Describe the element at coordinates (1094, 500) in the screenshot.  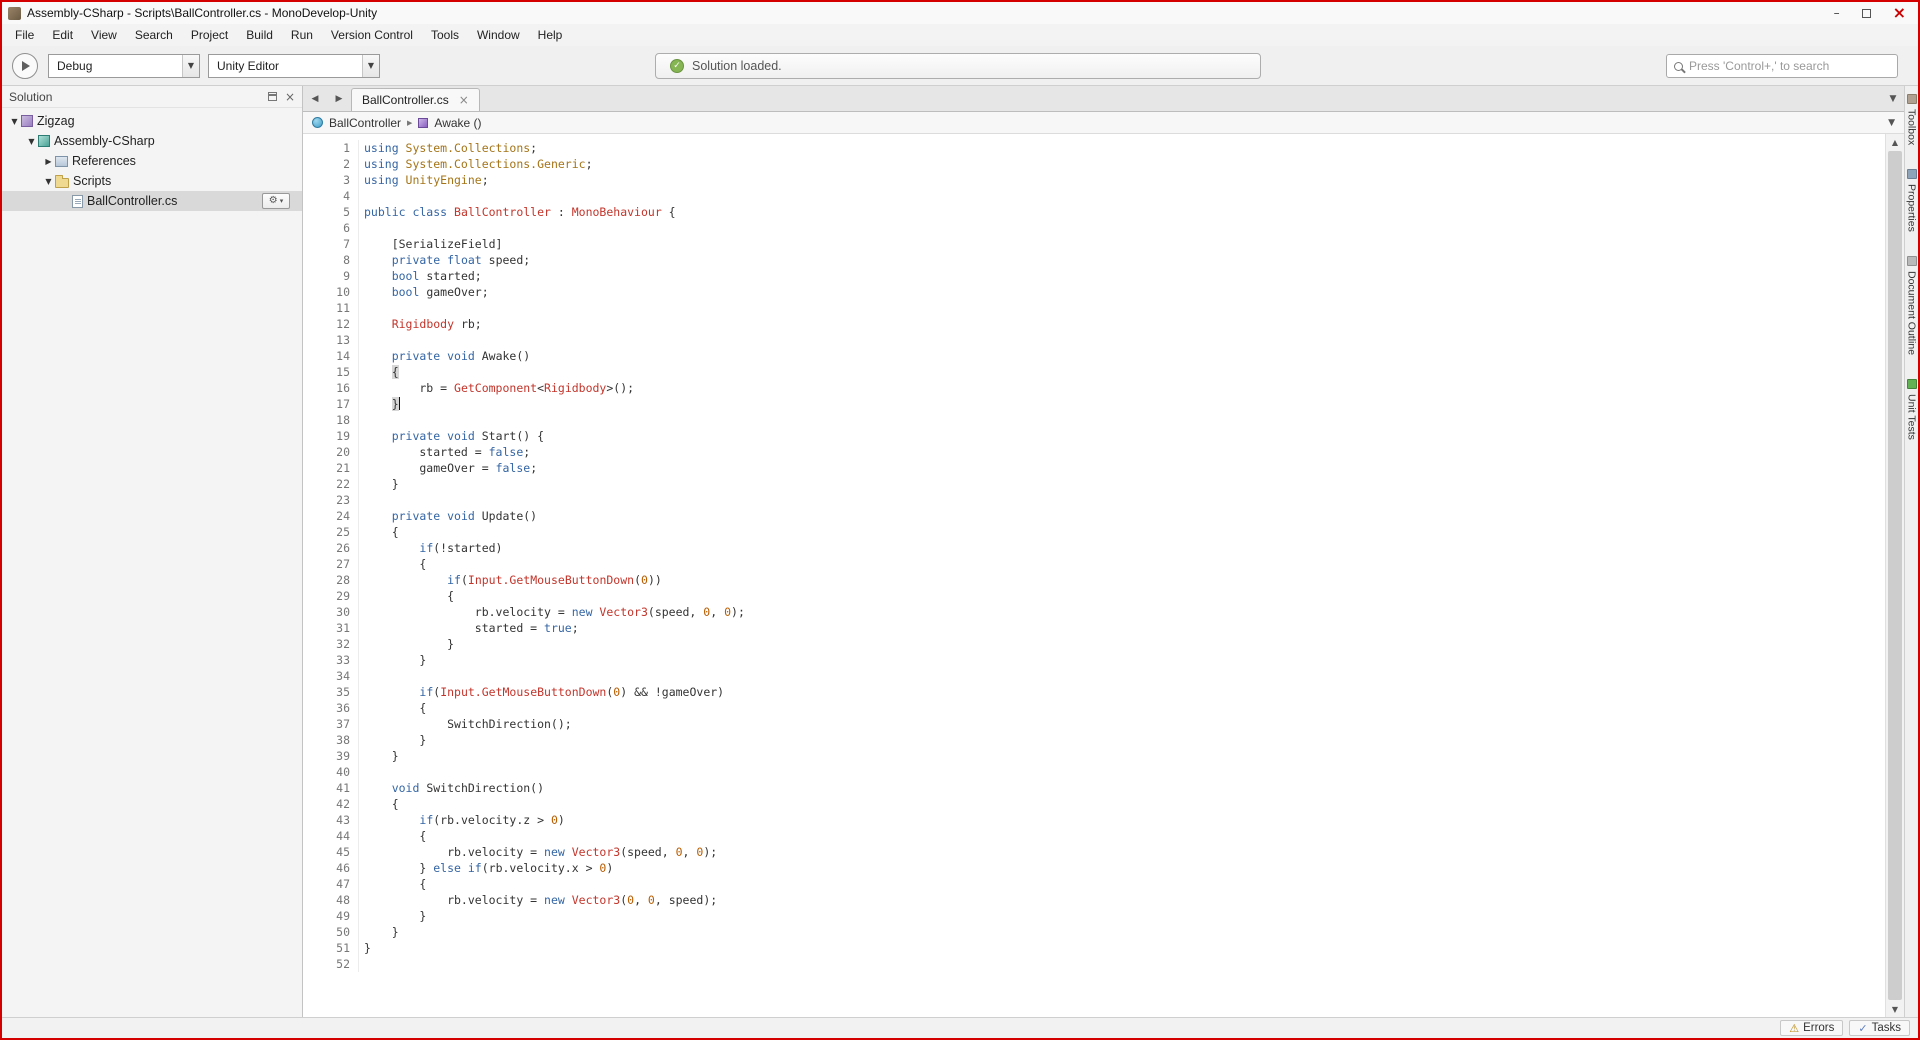
I see `code-line: 23` at that location.